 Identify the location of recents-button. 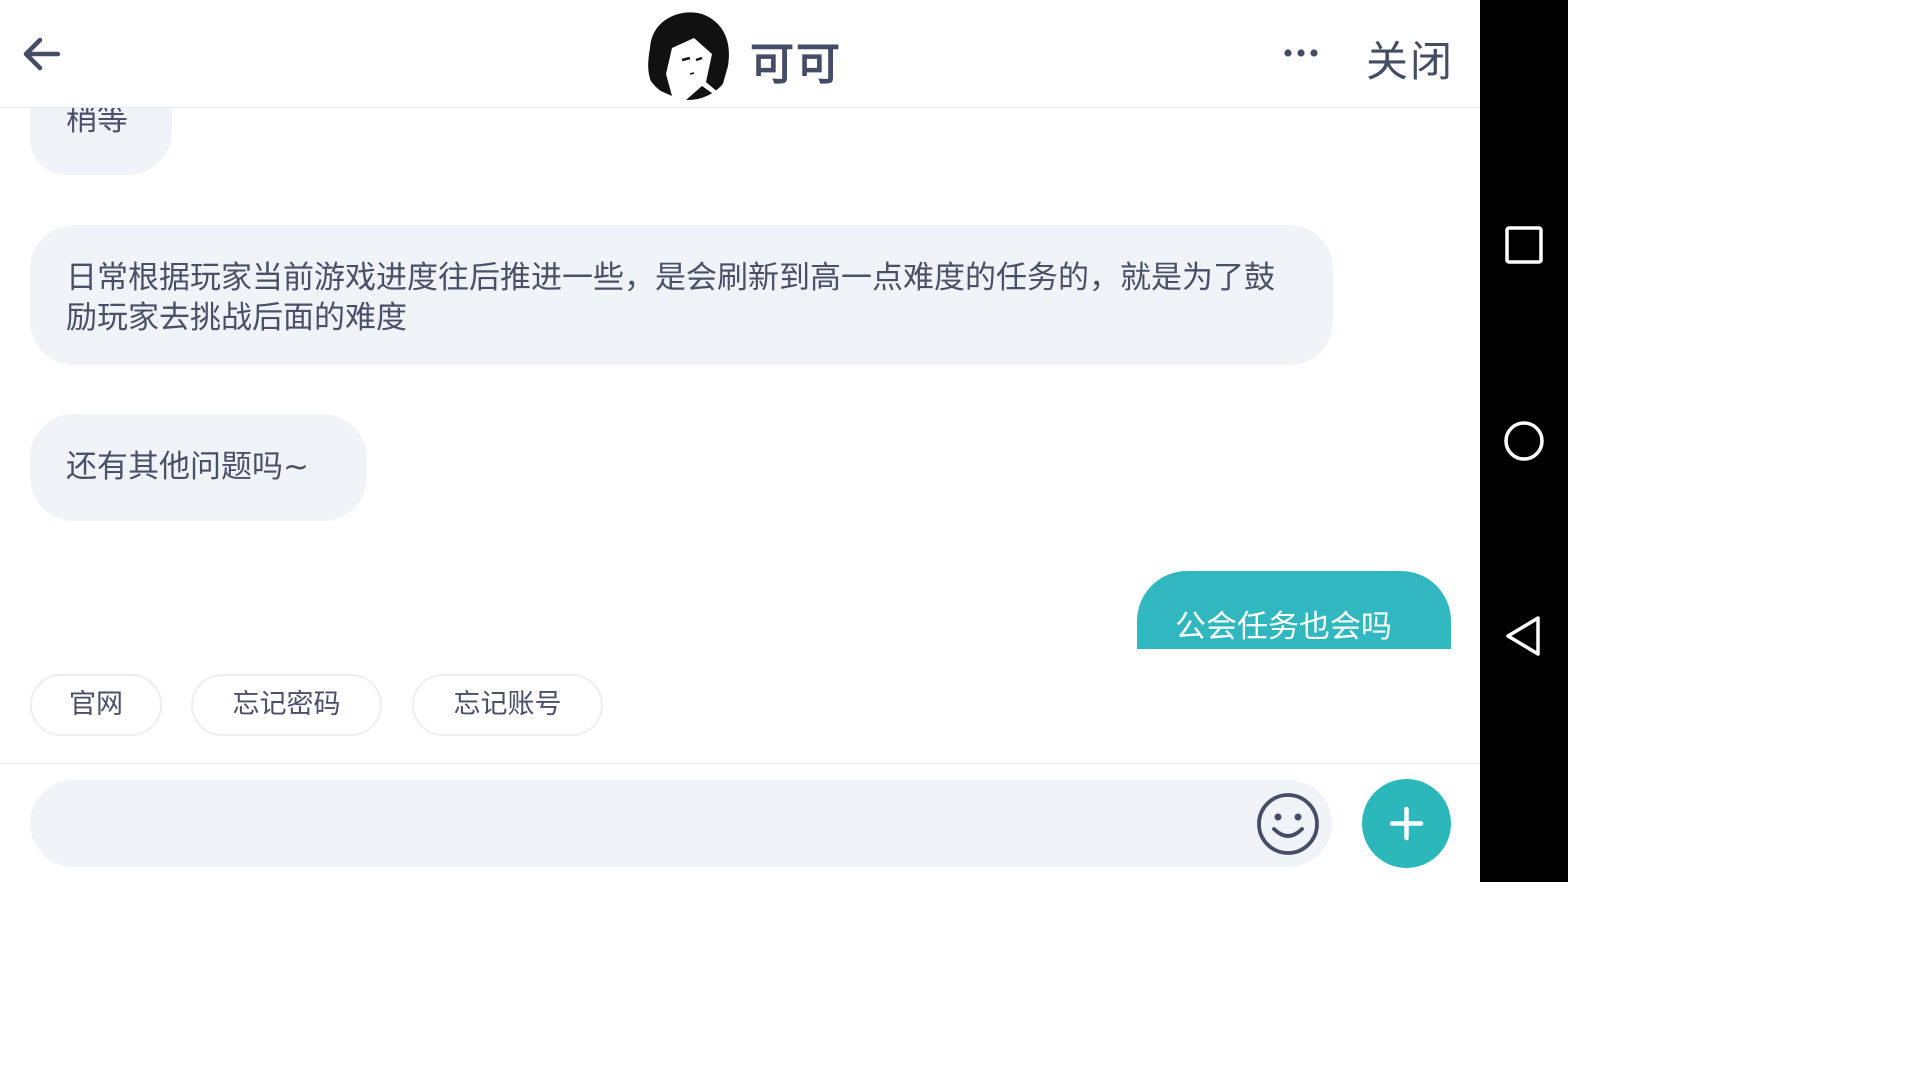
(1524, 245).